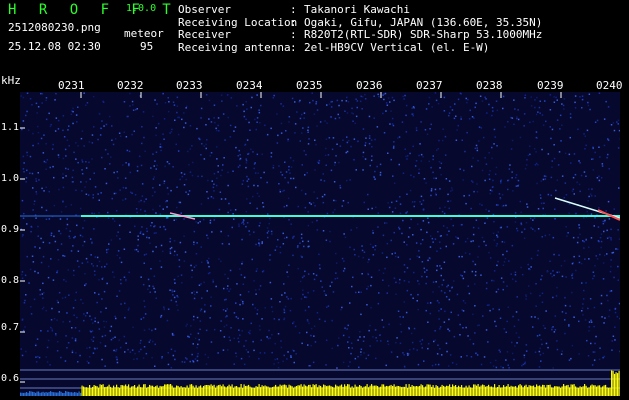 This screenshot has height=400, width=629. I want to click on time-label-0240: 0240, so click(609, 85).